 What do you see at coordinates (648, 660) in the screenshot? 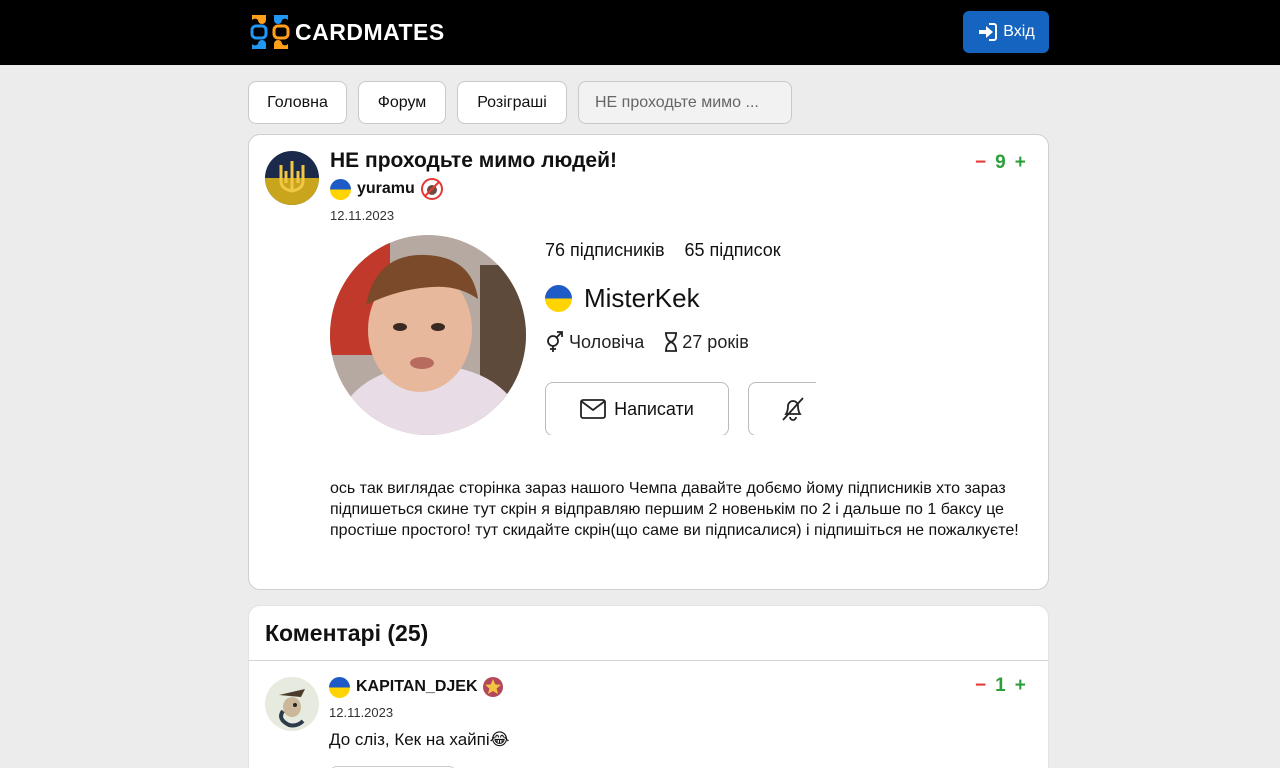
I see `divider` at bounding box center [648, 660].